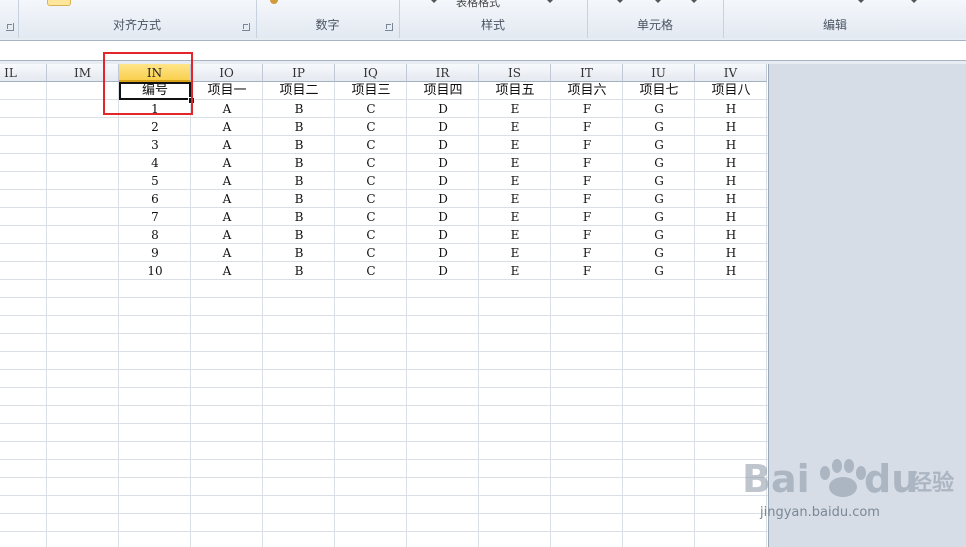 This screenshot has height=547, width=966. Describe the element at coordinates (155, 217) in the screenshot. I see `table-cell: 7` at that location.